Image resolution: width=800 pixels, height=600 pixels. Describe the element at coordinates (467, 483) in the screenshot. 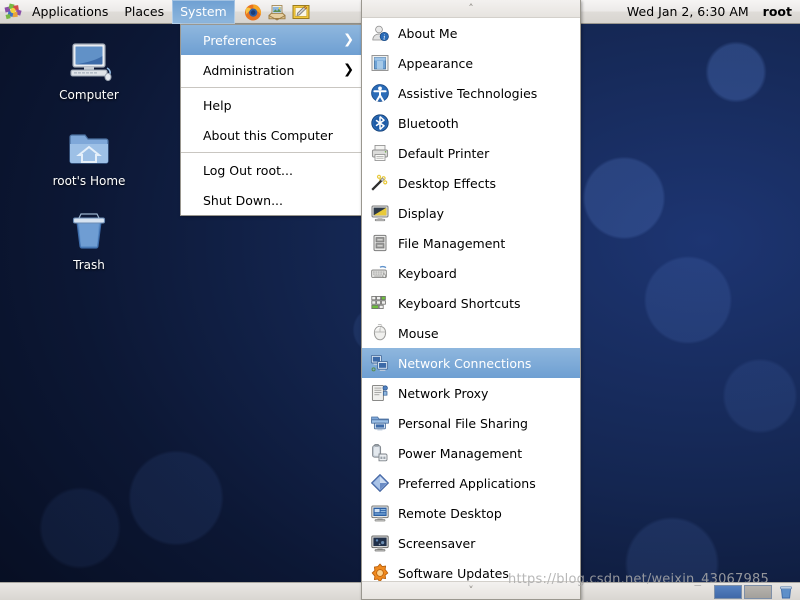

I see `pref-item-label: Preferred Applications` at that location.